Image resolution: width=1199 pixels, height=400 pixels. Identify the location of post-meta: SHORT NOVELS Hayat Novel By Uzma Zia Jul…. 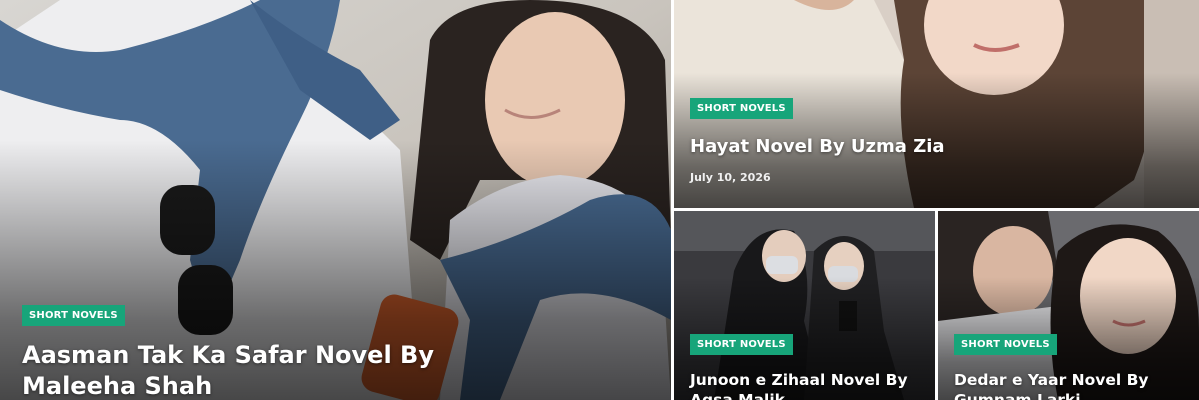
(944, 141).